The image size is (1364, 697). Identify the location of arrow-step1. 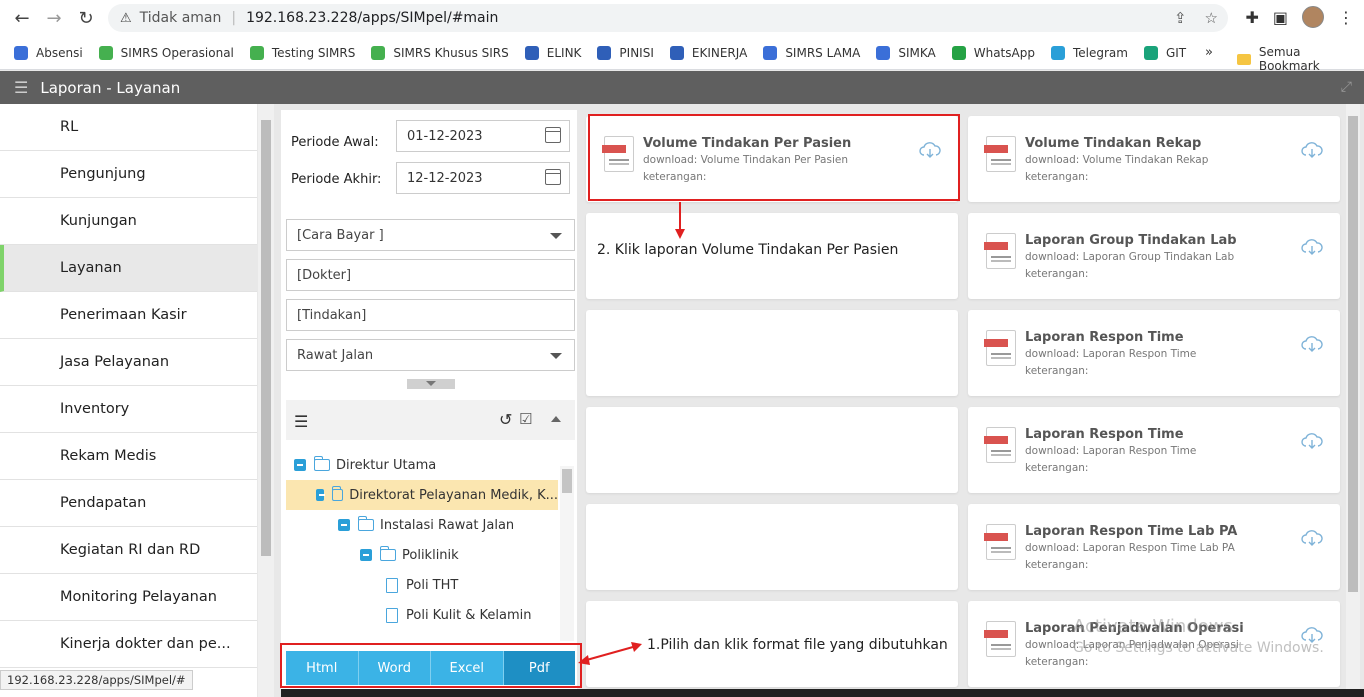
(608, 654).